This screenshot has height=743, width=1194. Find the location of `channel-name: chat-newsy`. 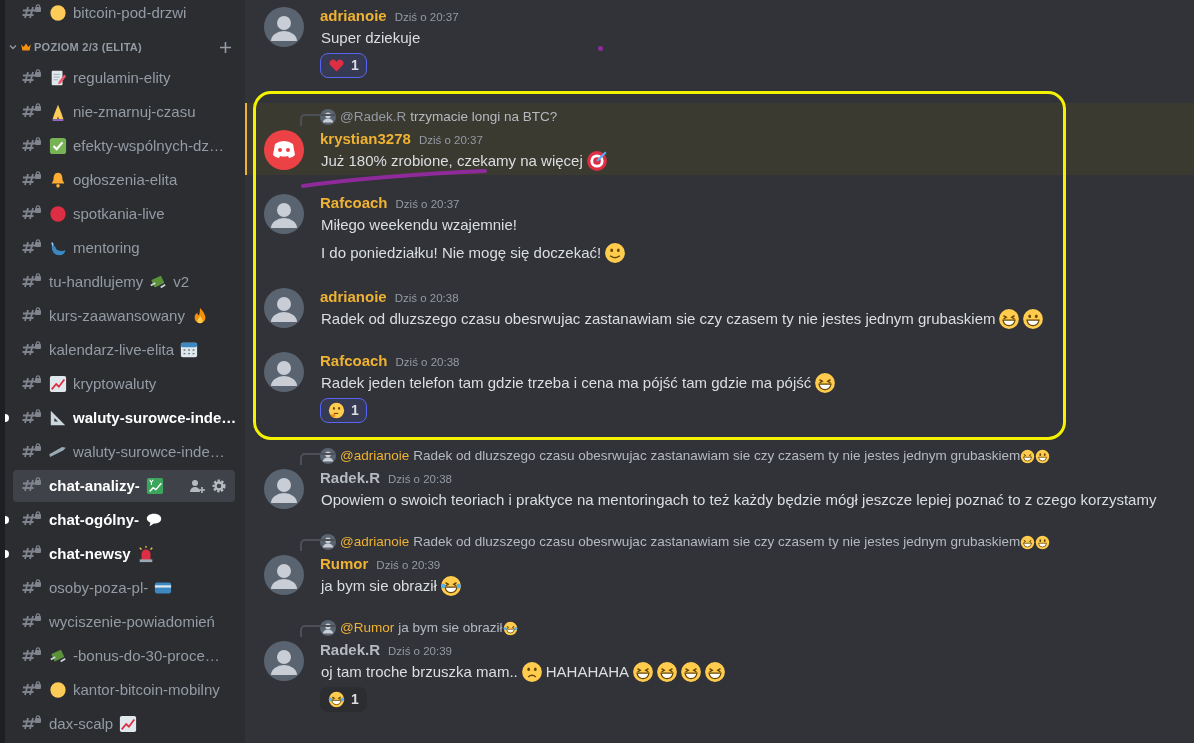

channel-name: chat-newsy is located at coordinates (90, 554).